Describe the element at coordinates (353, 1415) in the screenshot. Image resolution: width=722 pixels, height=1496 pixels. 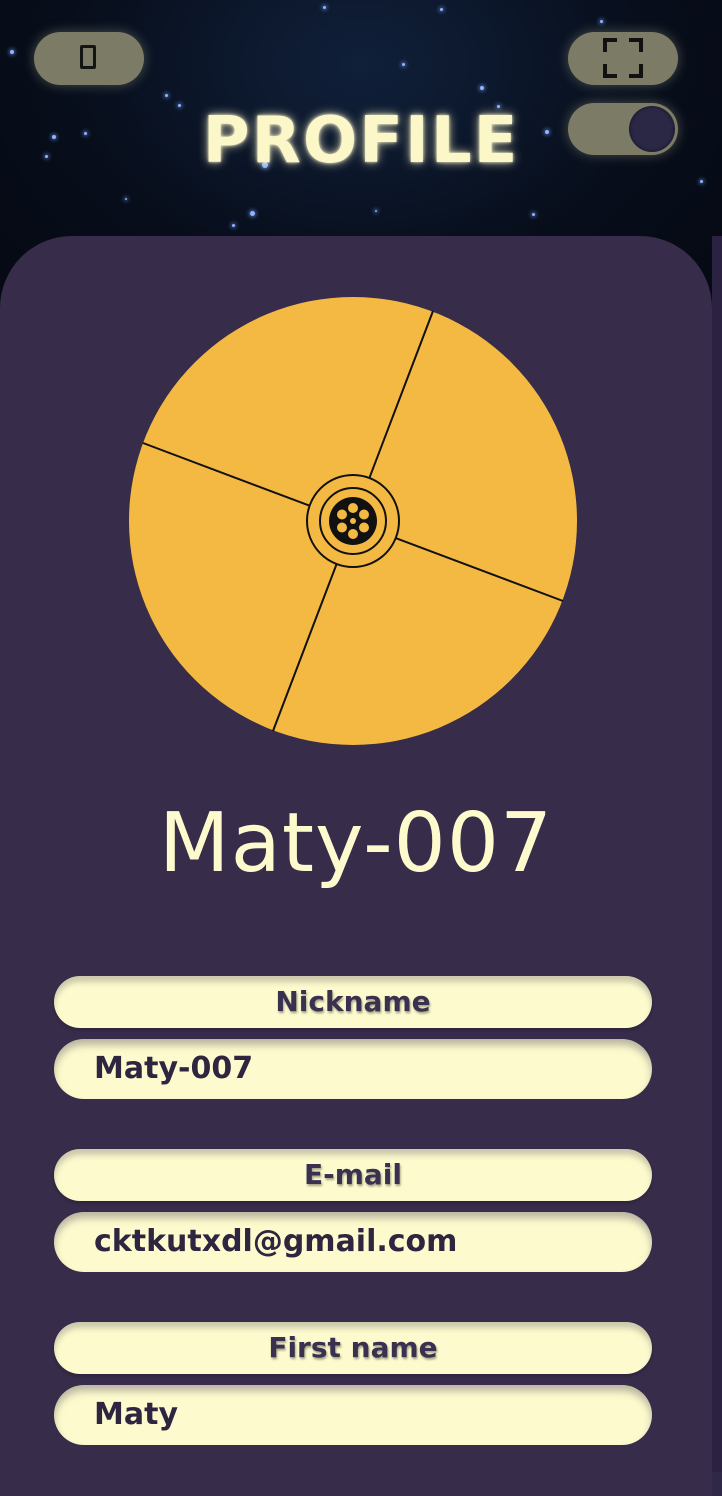
I see `first-name-field: Maty` at that location.